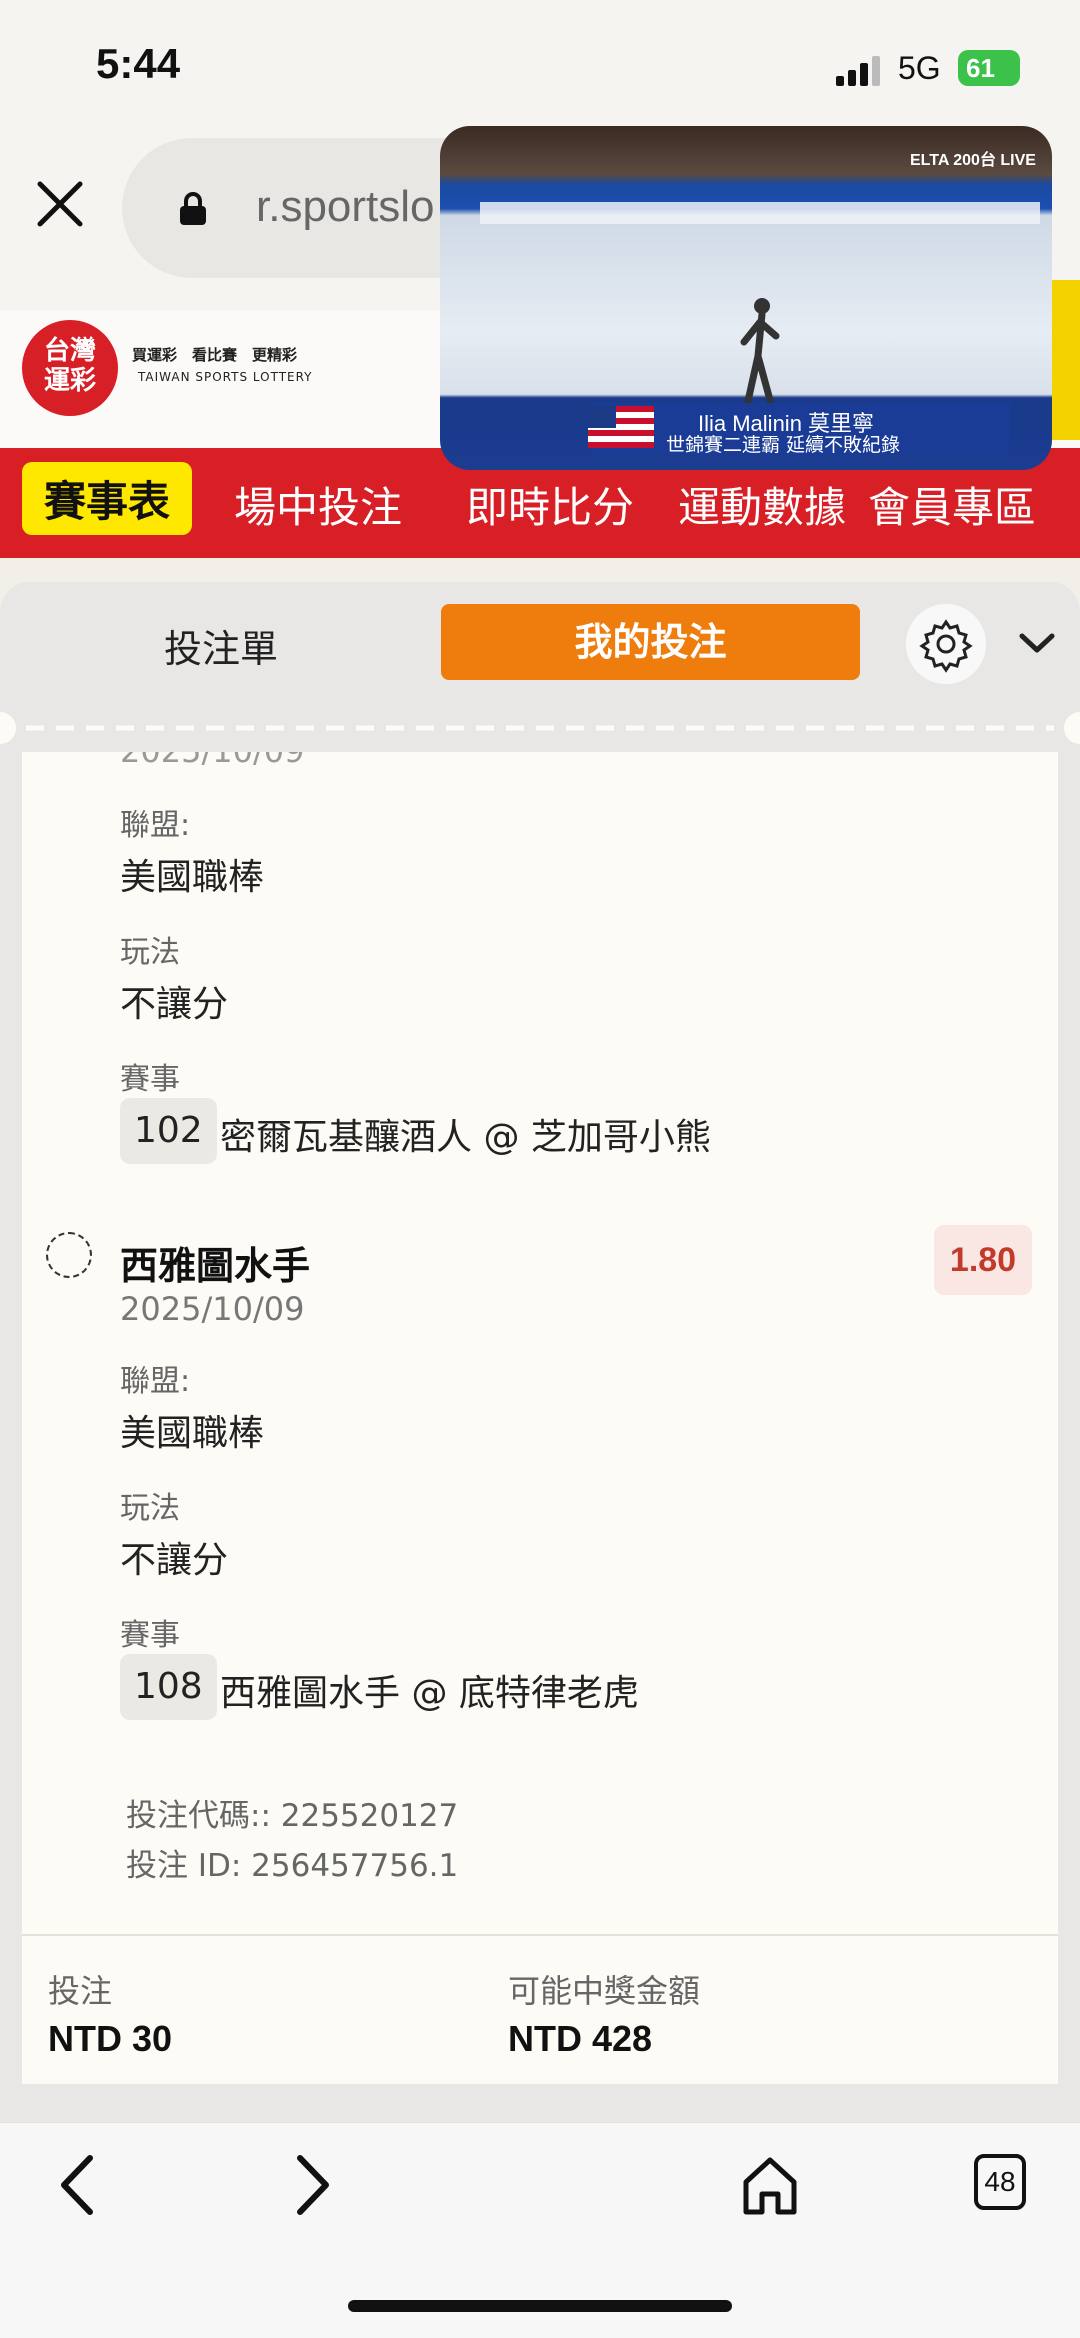  Describe the element at coordinates (980, 68) in the screenshot. I see `battery-level: 61` at that location.